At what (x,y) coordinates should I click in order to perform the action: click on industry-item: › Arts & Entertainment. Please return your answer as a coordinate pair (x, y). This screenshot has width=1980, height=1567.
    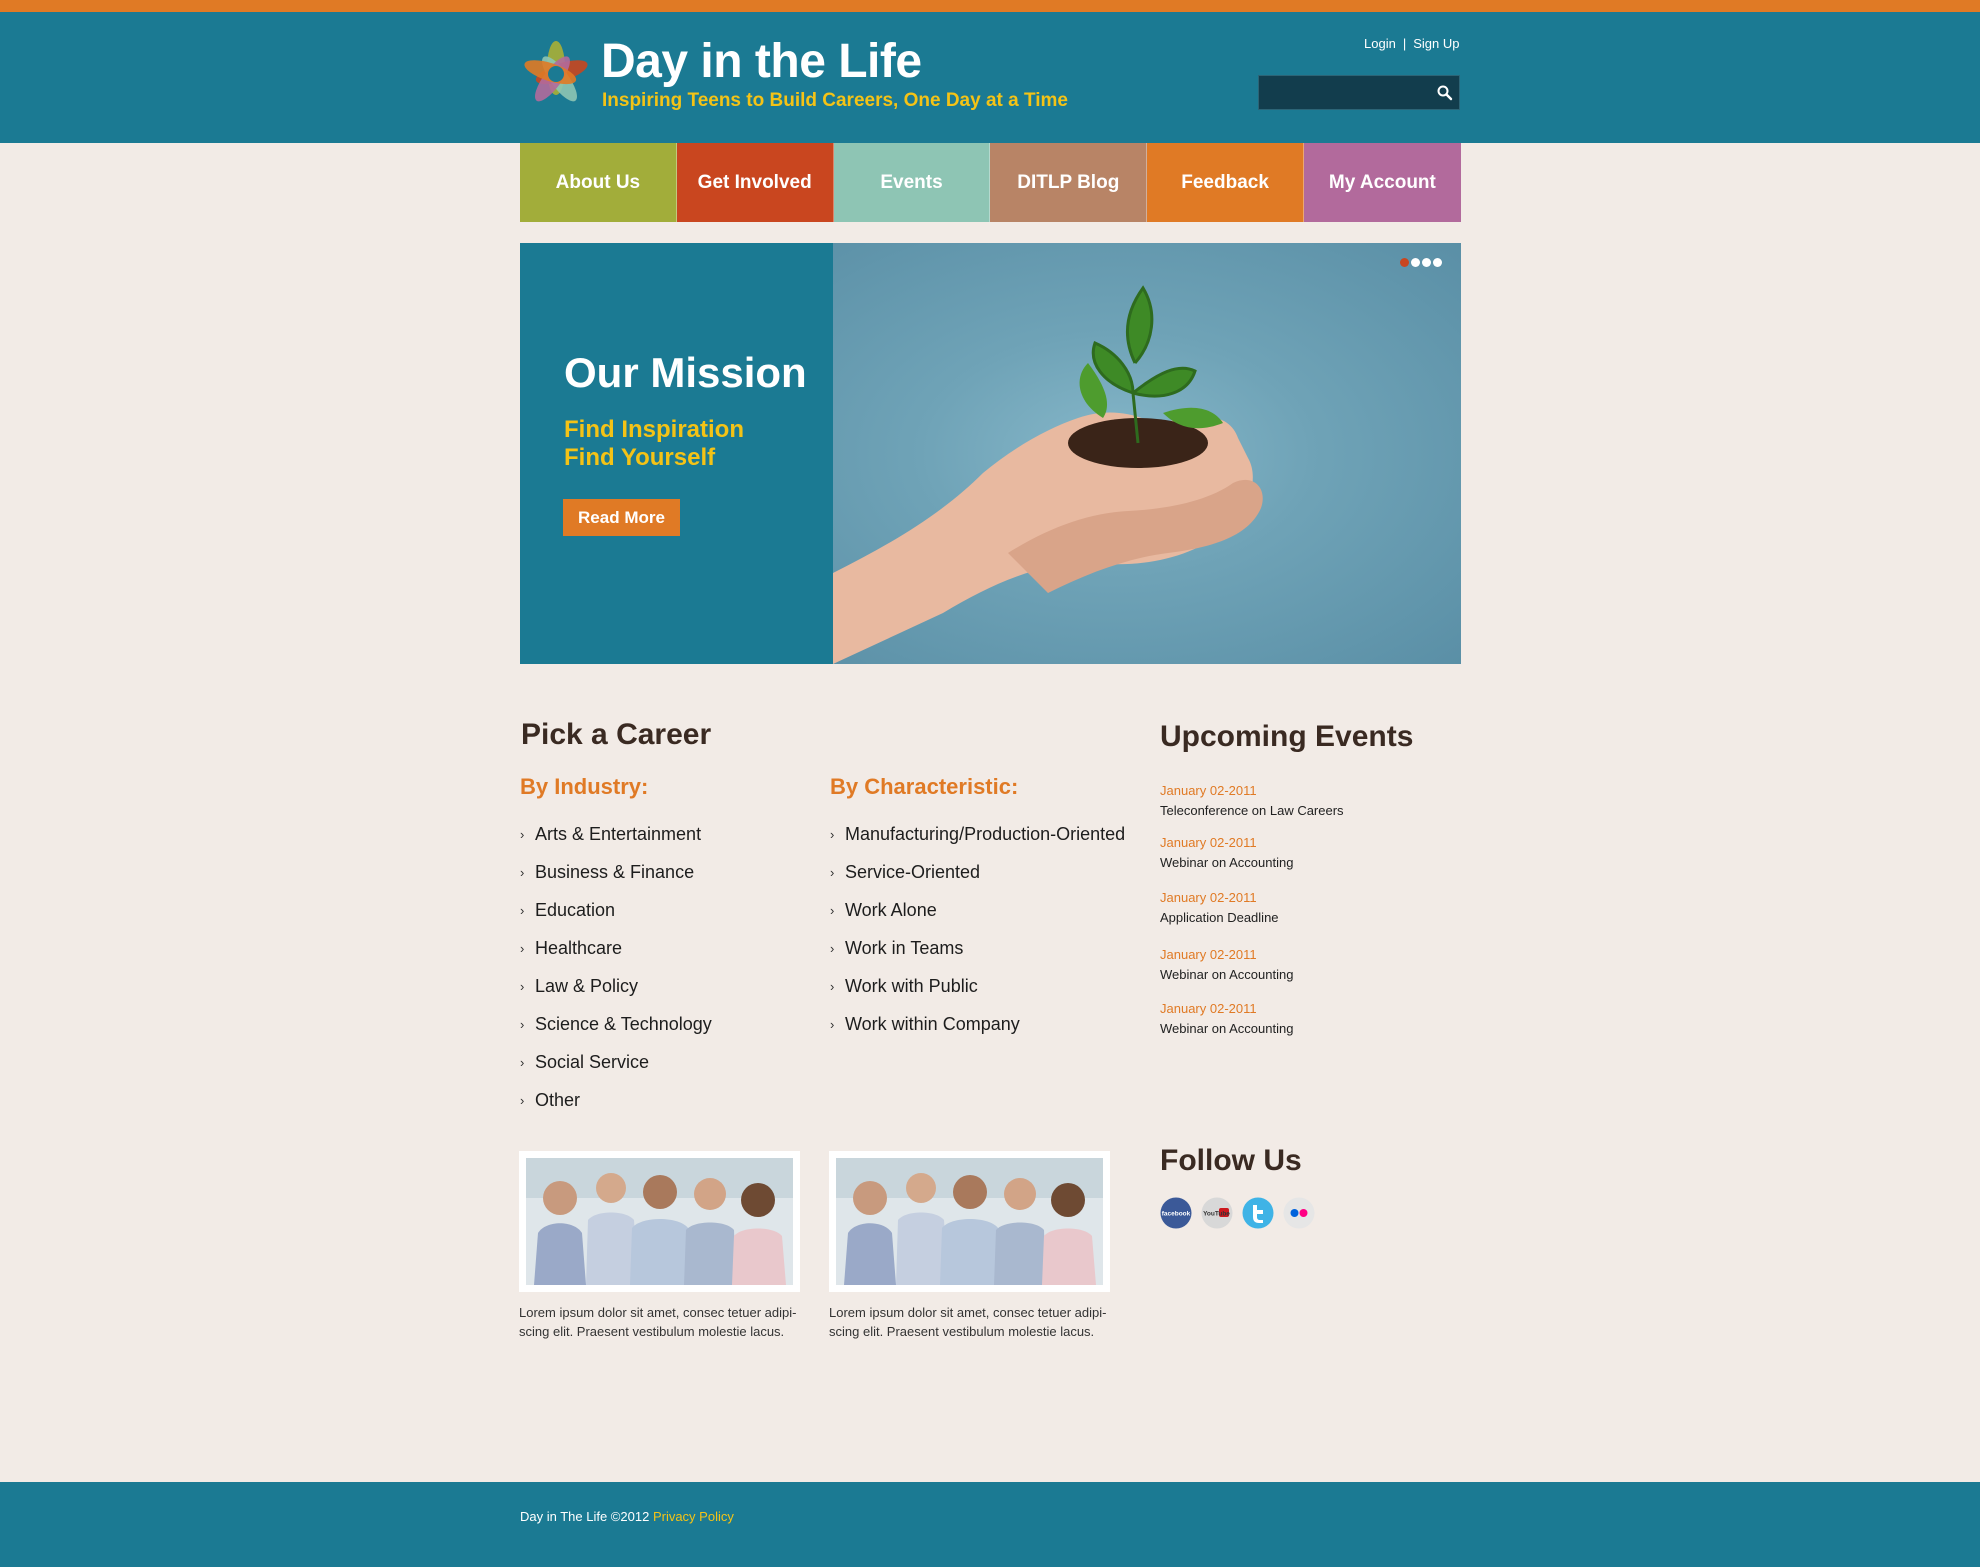
    Looking at the image, I should click on (616, 834).